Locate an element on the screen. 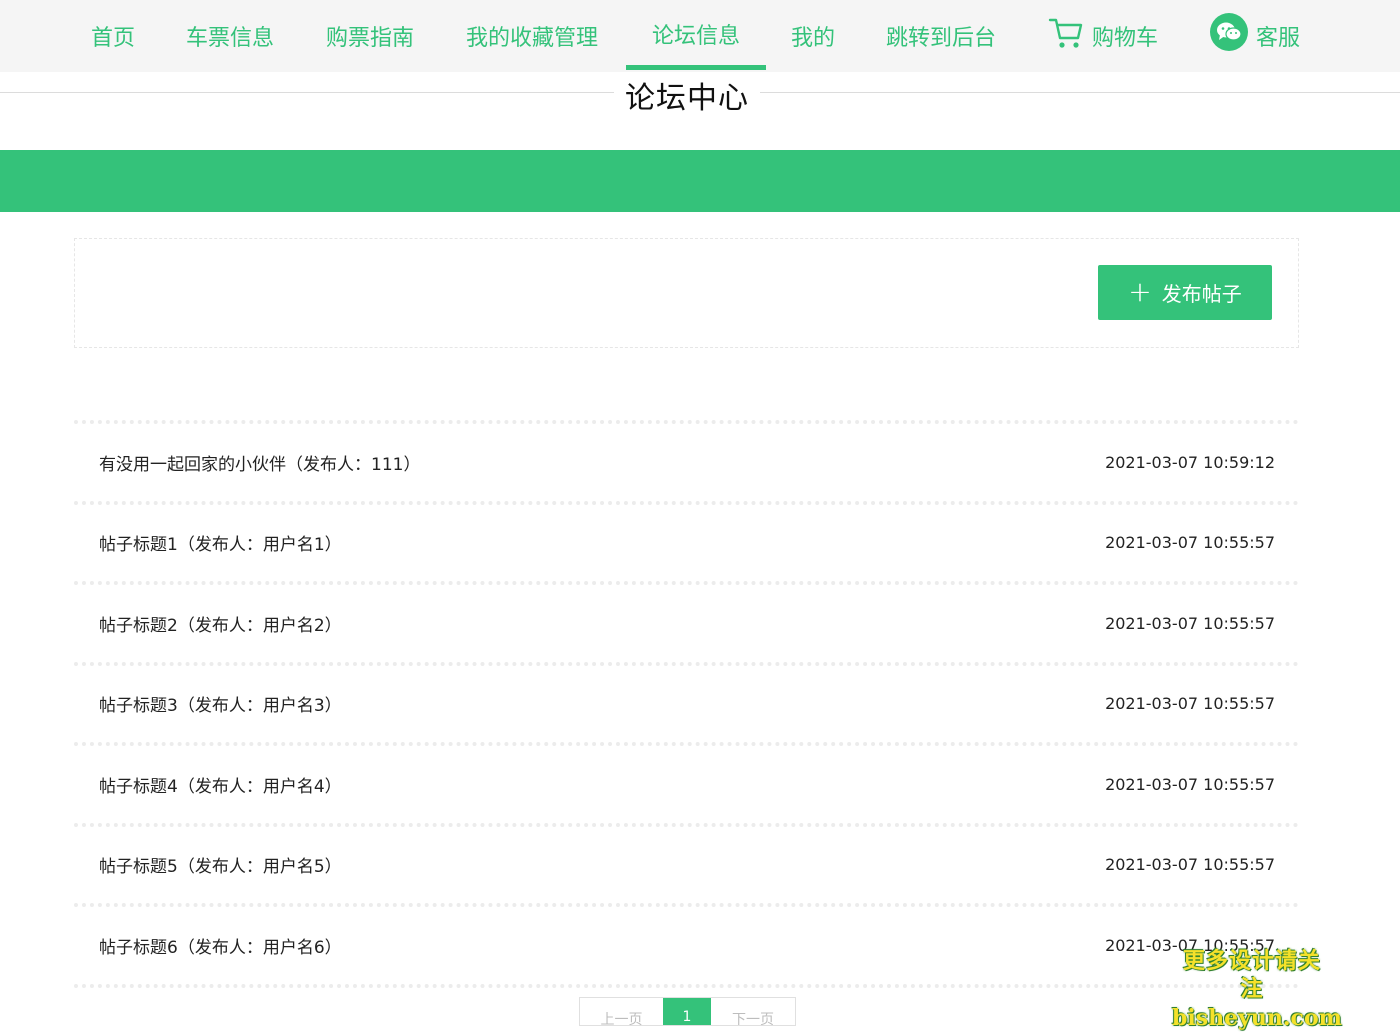  cart-icon is located at coordinates (1065, 33).